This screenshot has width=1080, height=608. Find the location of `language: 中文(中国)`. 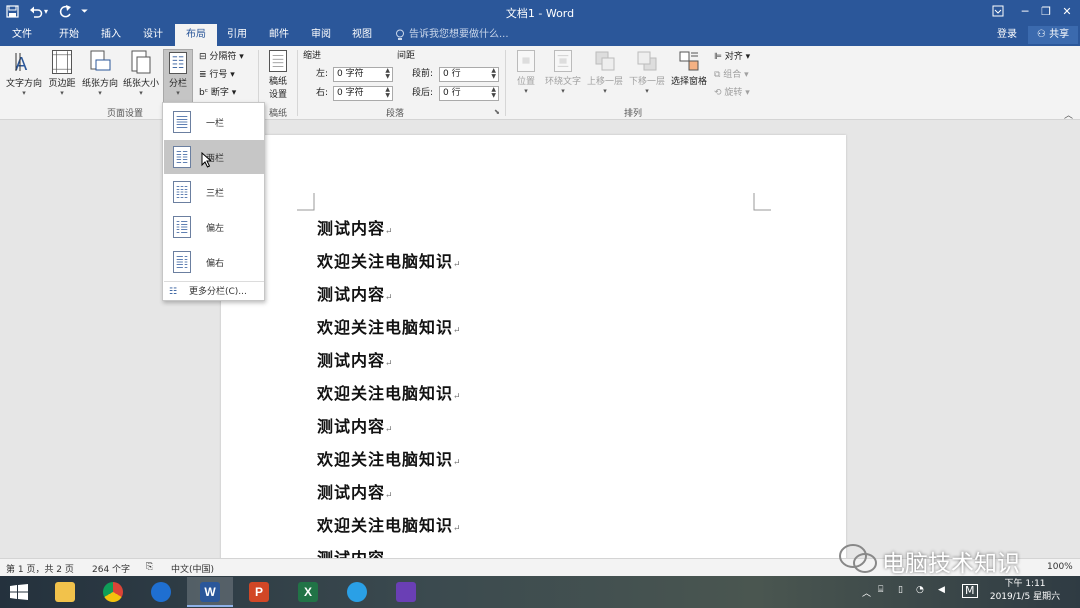

language: 中文(中国) is located at coordinates (192, 568).